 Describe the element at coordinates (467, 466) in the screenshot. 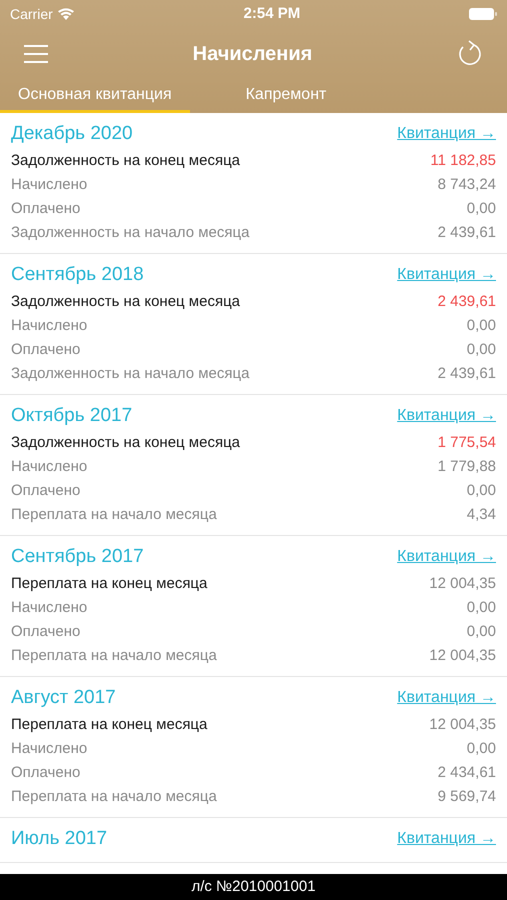

I see `row-amount: 1 779,88` at that location.